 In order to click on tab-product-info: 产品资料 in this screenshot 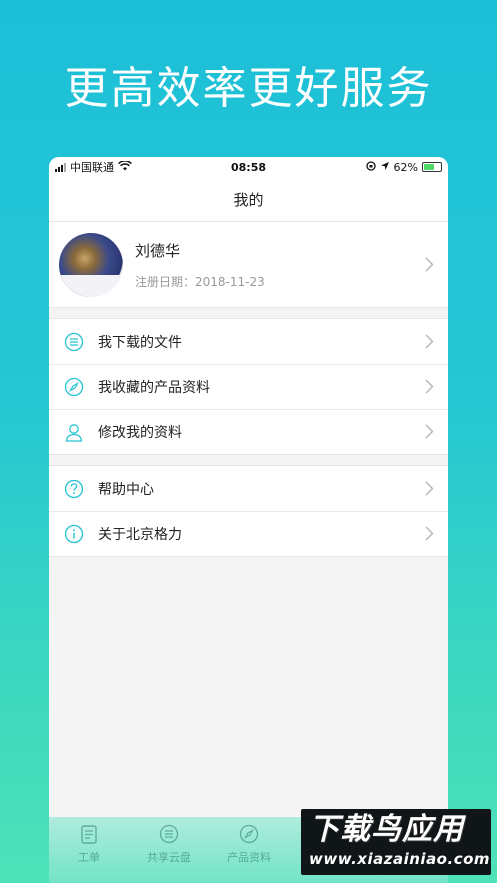, I will do `click(249, 853)`.